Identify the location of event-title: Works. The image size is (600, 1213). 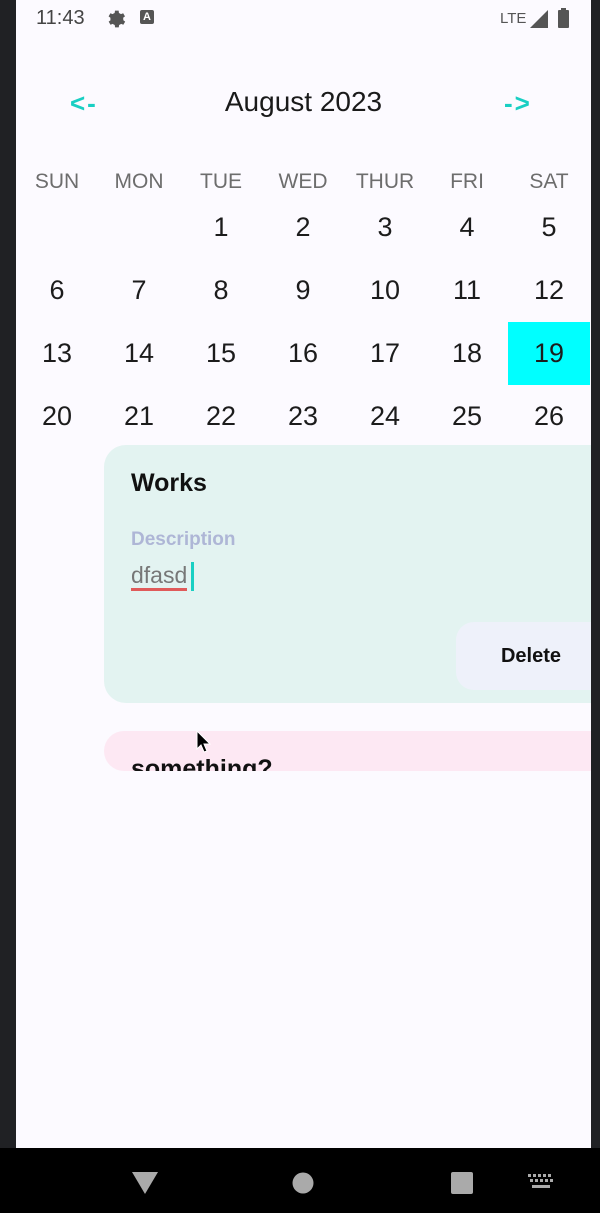
(169, 483).